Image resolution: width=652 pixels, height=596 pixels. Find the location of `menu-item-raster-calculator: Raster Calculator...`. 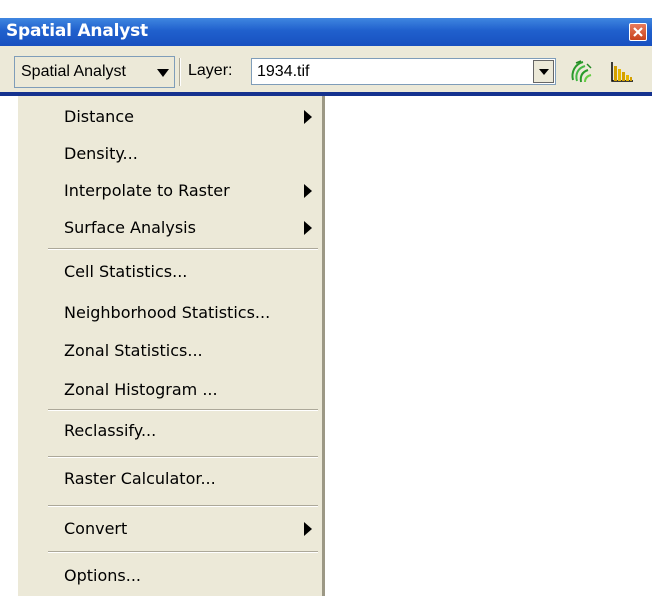

menu-item-raster-calculator: Raster Calculator... is located at coordinates (140, 479).